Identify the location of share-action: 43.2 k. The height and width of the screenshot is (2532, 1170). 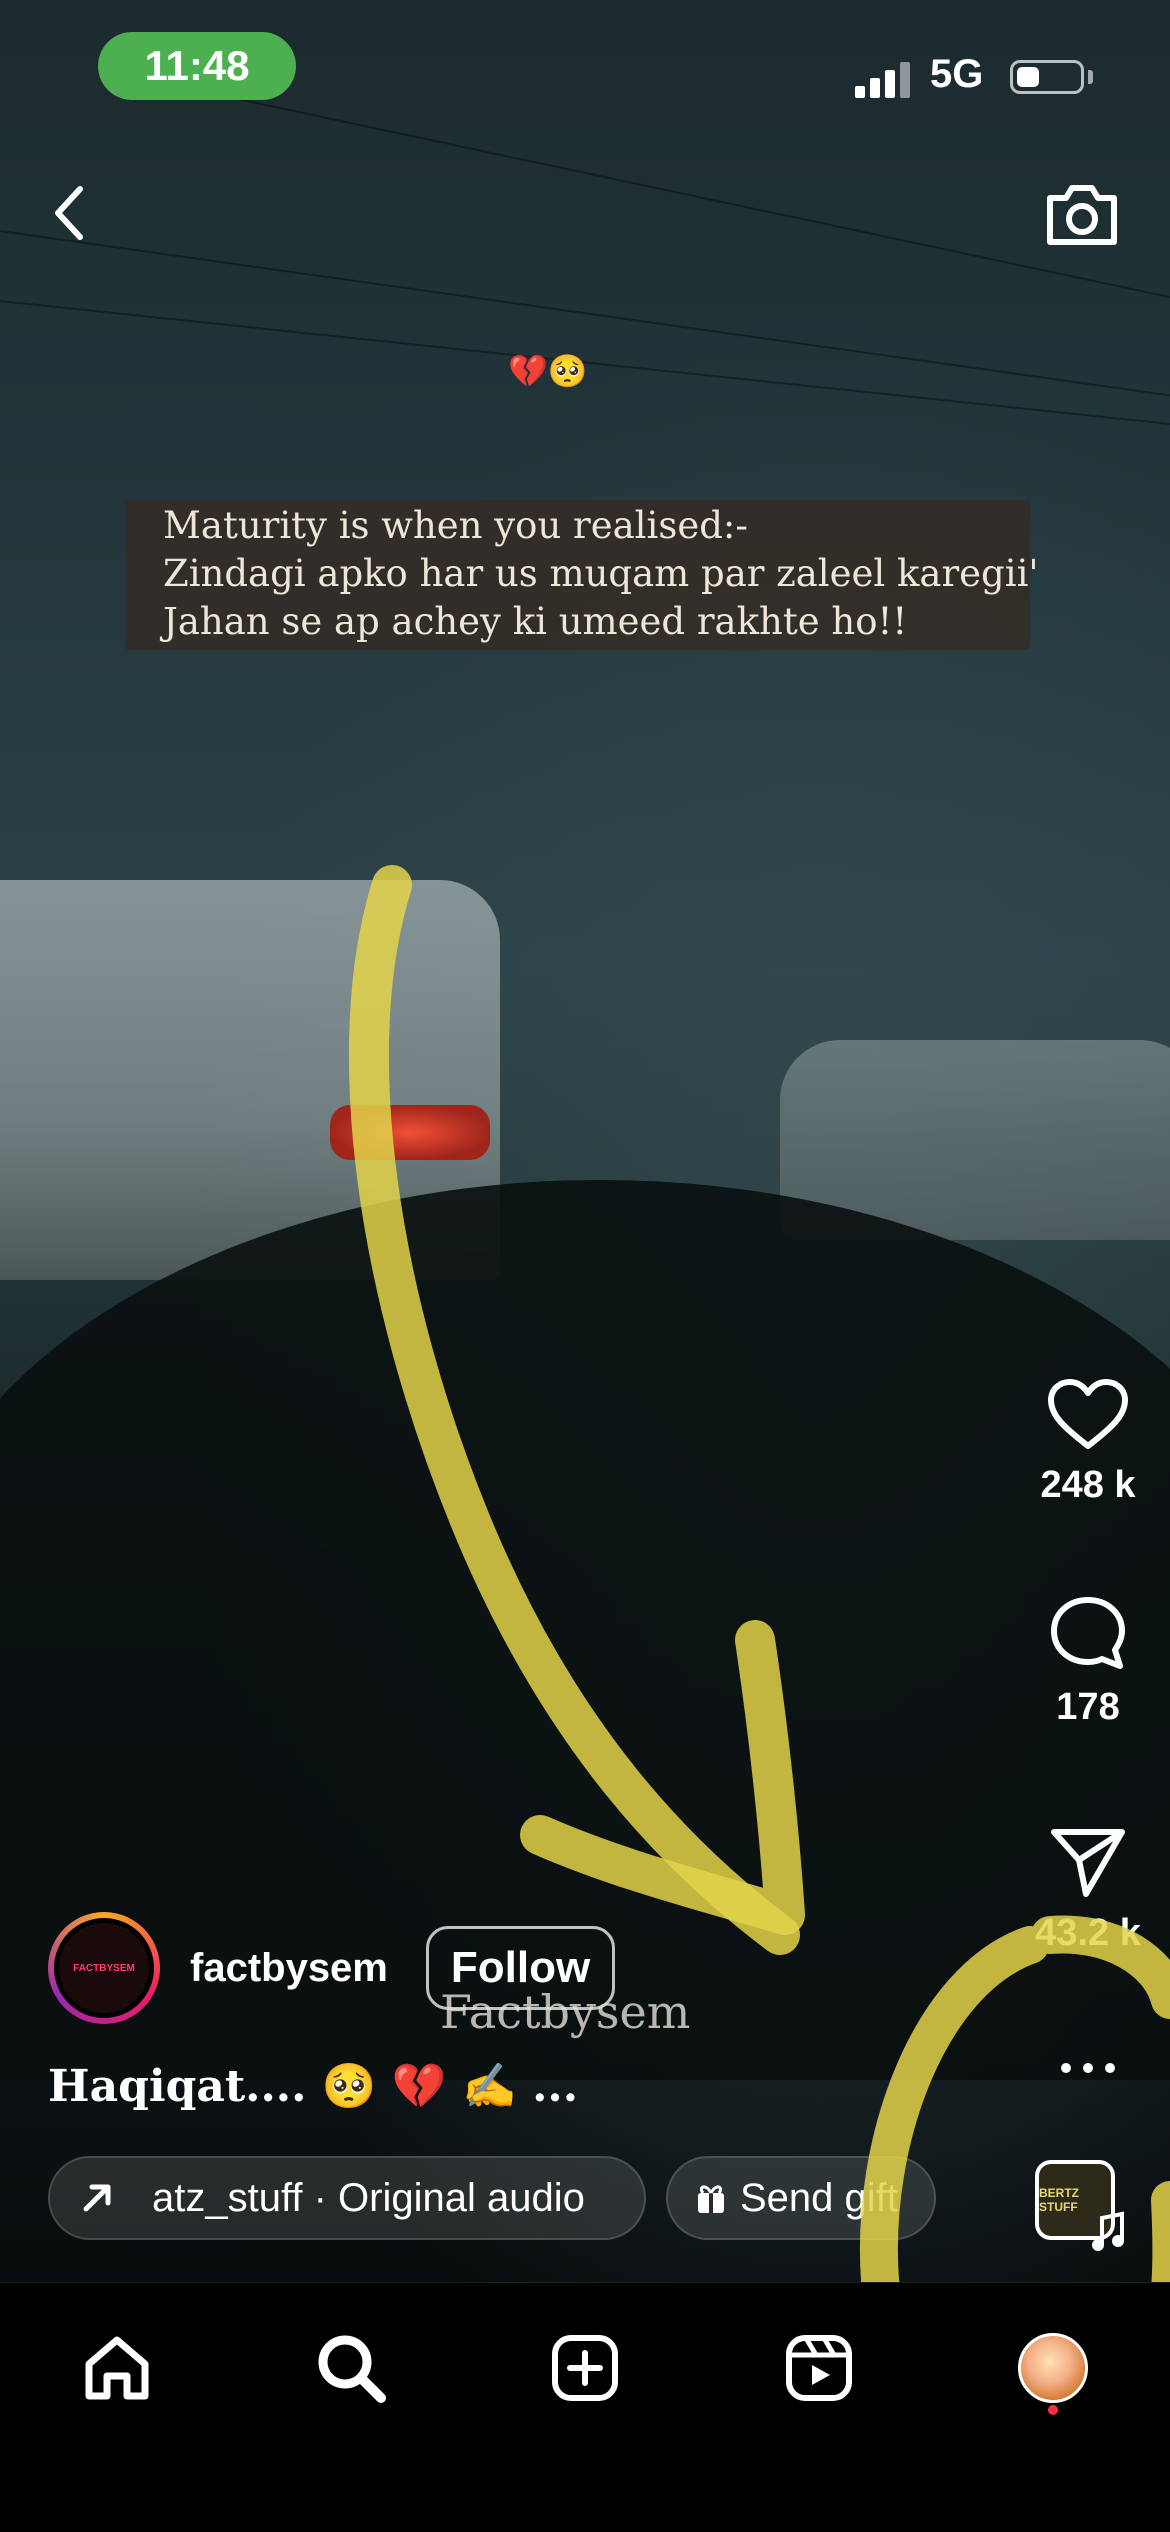
(1088, 1889).